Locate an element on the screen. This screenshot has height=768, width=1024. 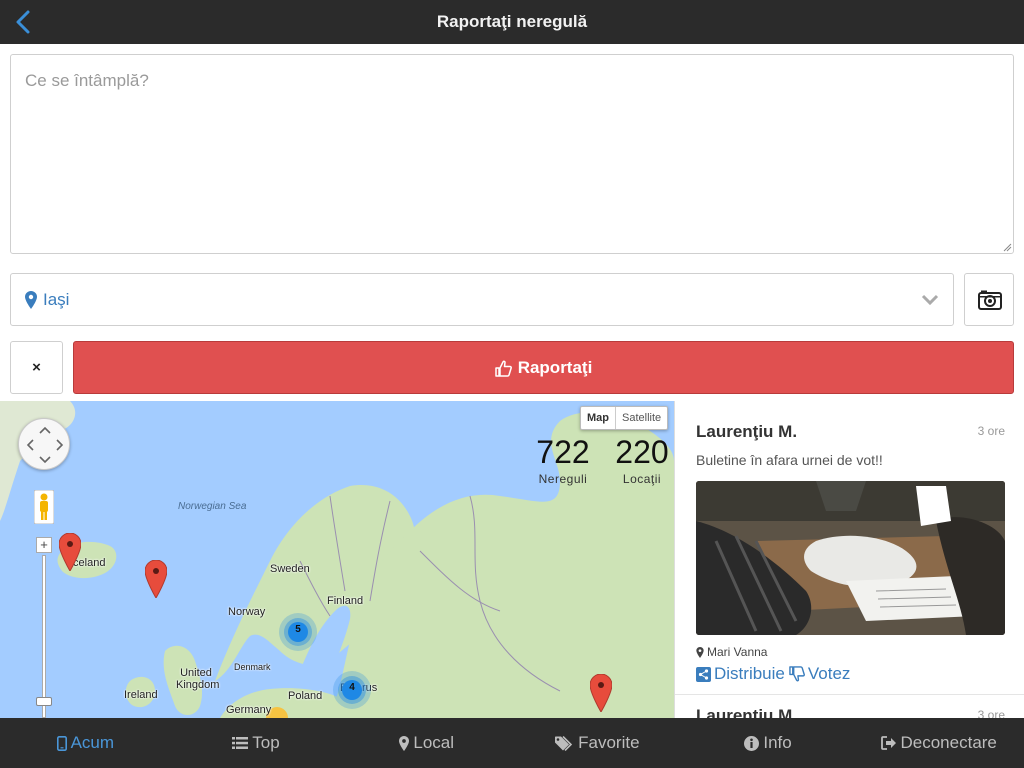
map-pan-control is located at coordinates (44, 444).